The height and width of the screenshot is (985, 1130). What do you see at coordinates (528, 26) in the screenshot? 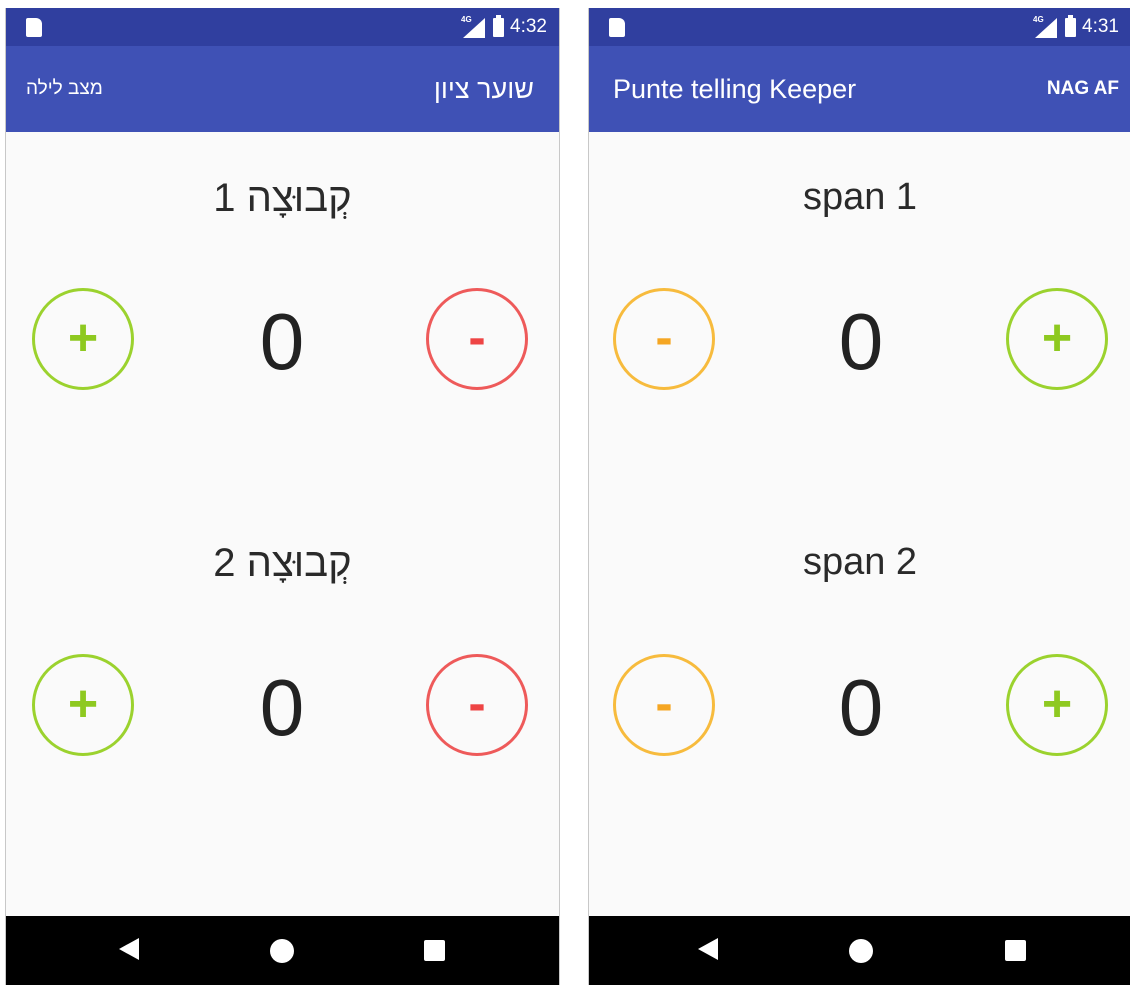
I see `status-time: 4:32` at bounding box center [528, 26].